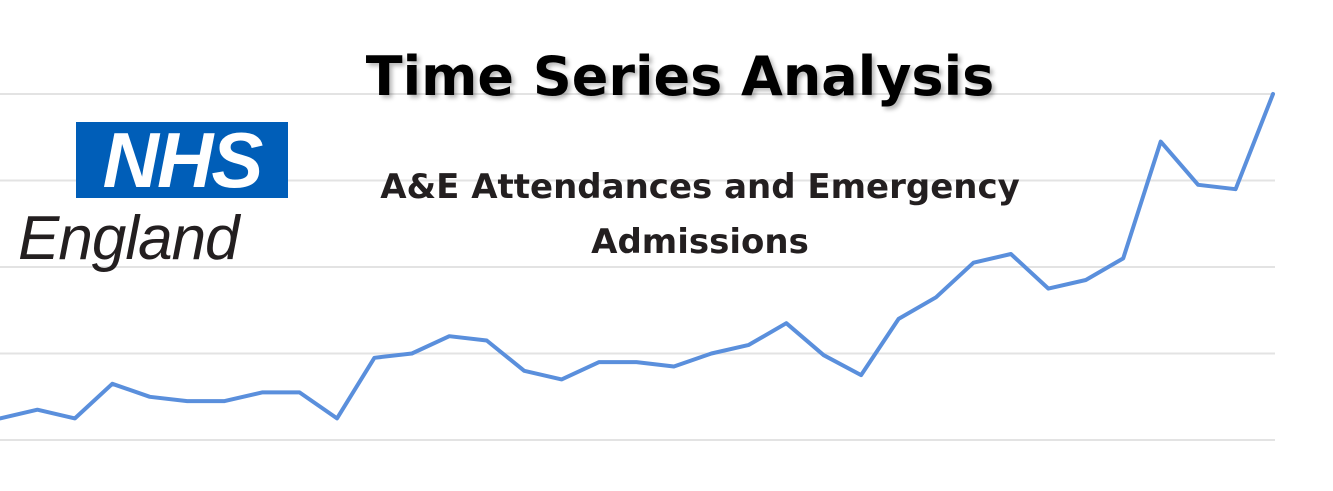 The image size is (1333, 491). I want to click on page-subtitle: A&E Attendances and Emergency Admissions, so click(700, 214).